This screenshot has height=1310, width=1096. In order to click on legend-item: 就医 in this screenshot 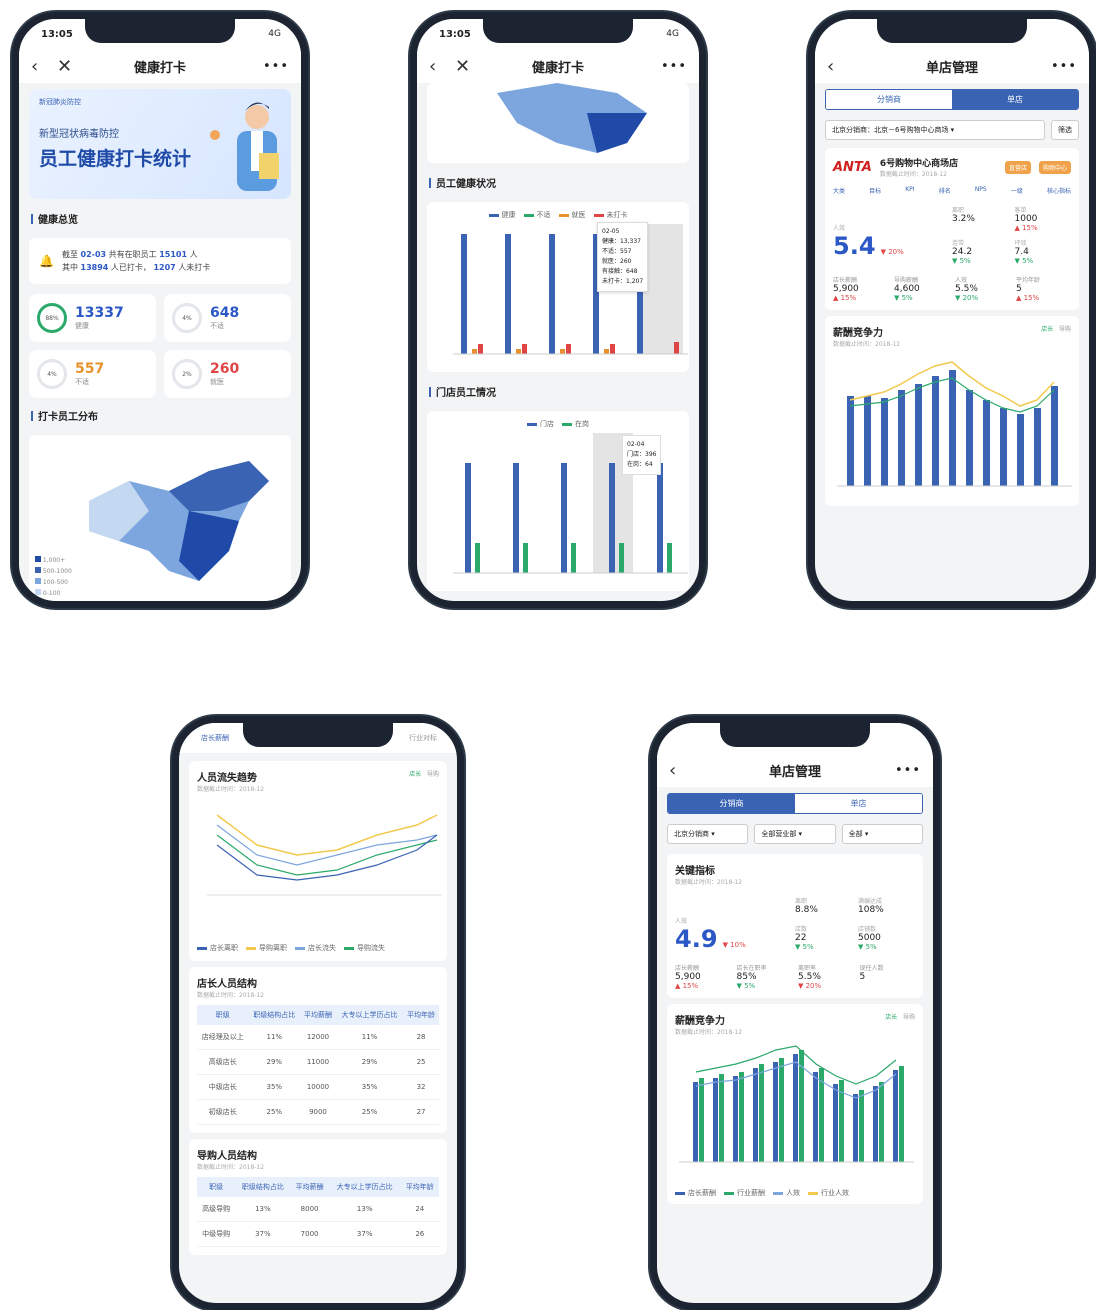, I will do `click(572, 215)`.